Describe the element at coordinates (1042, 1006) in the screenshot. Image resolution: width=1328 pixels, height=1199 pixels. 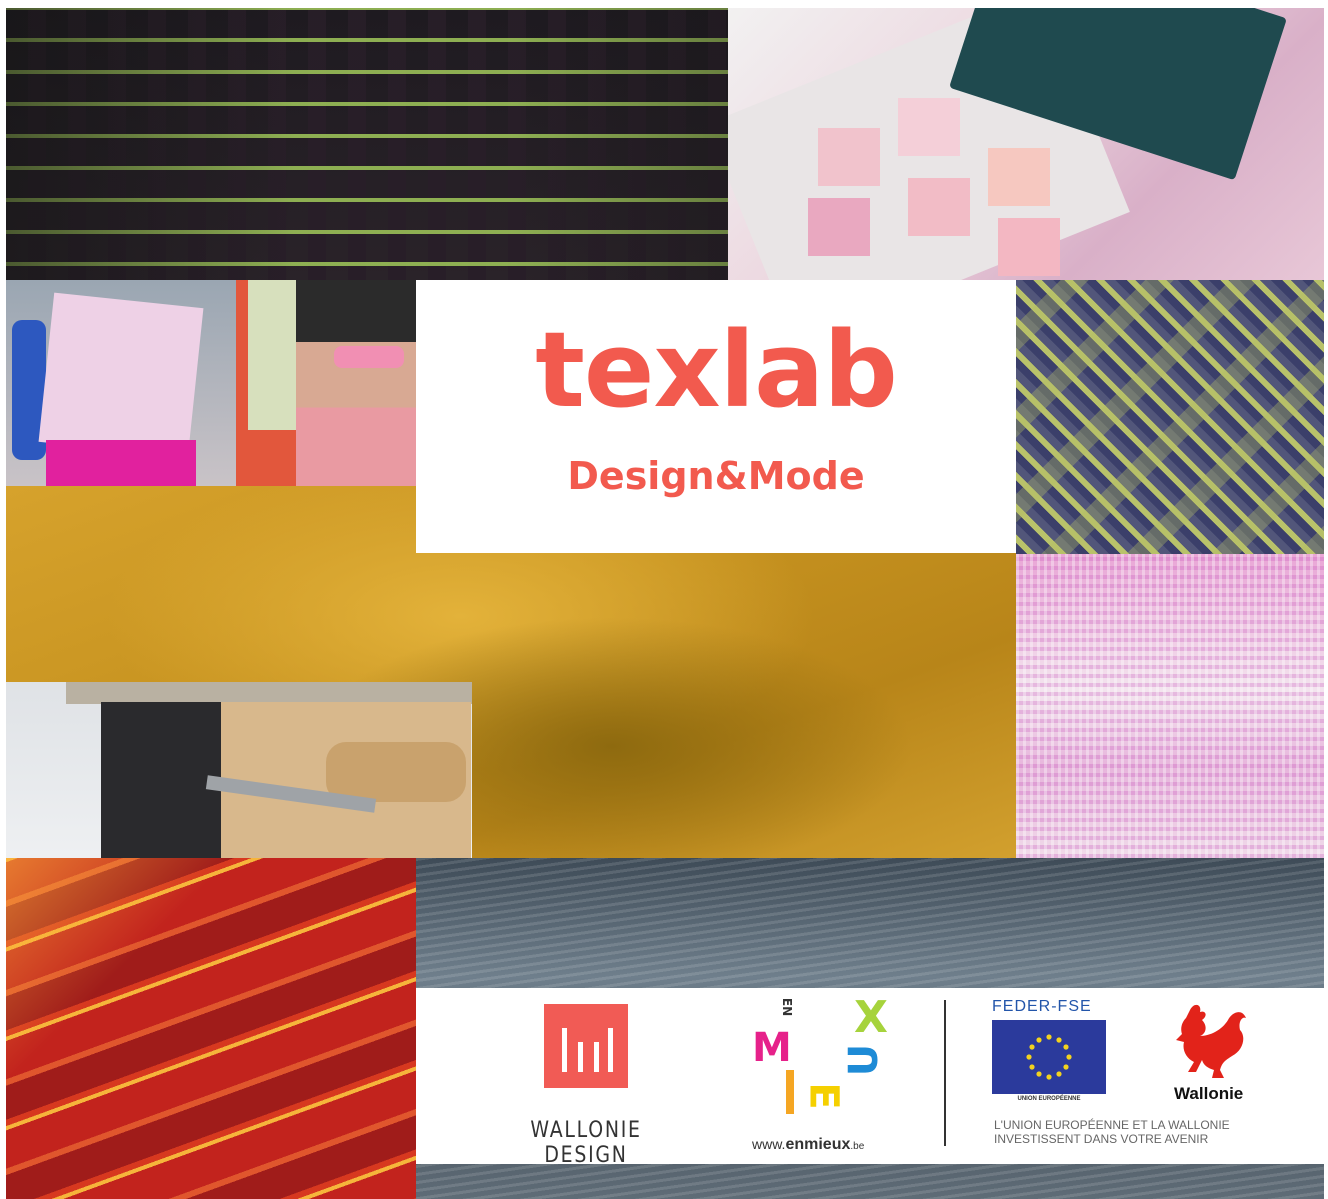
I see `feder-fse-label: FEDER-FSE` at that location.